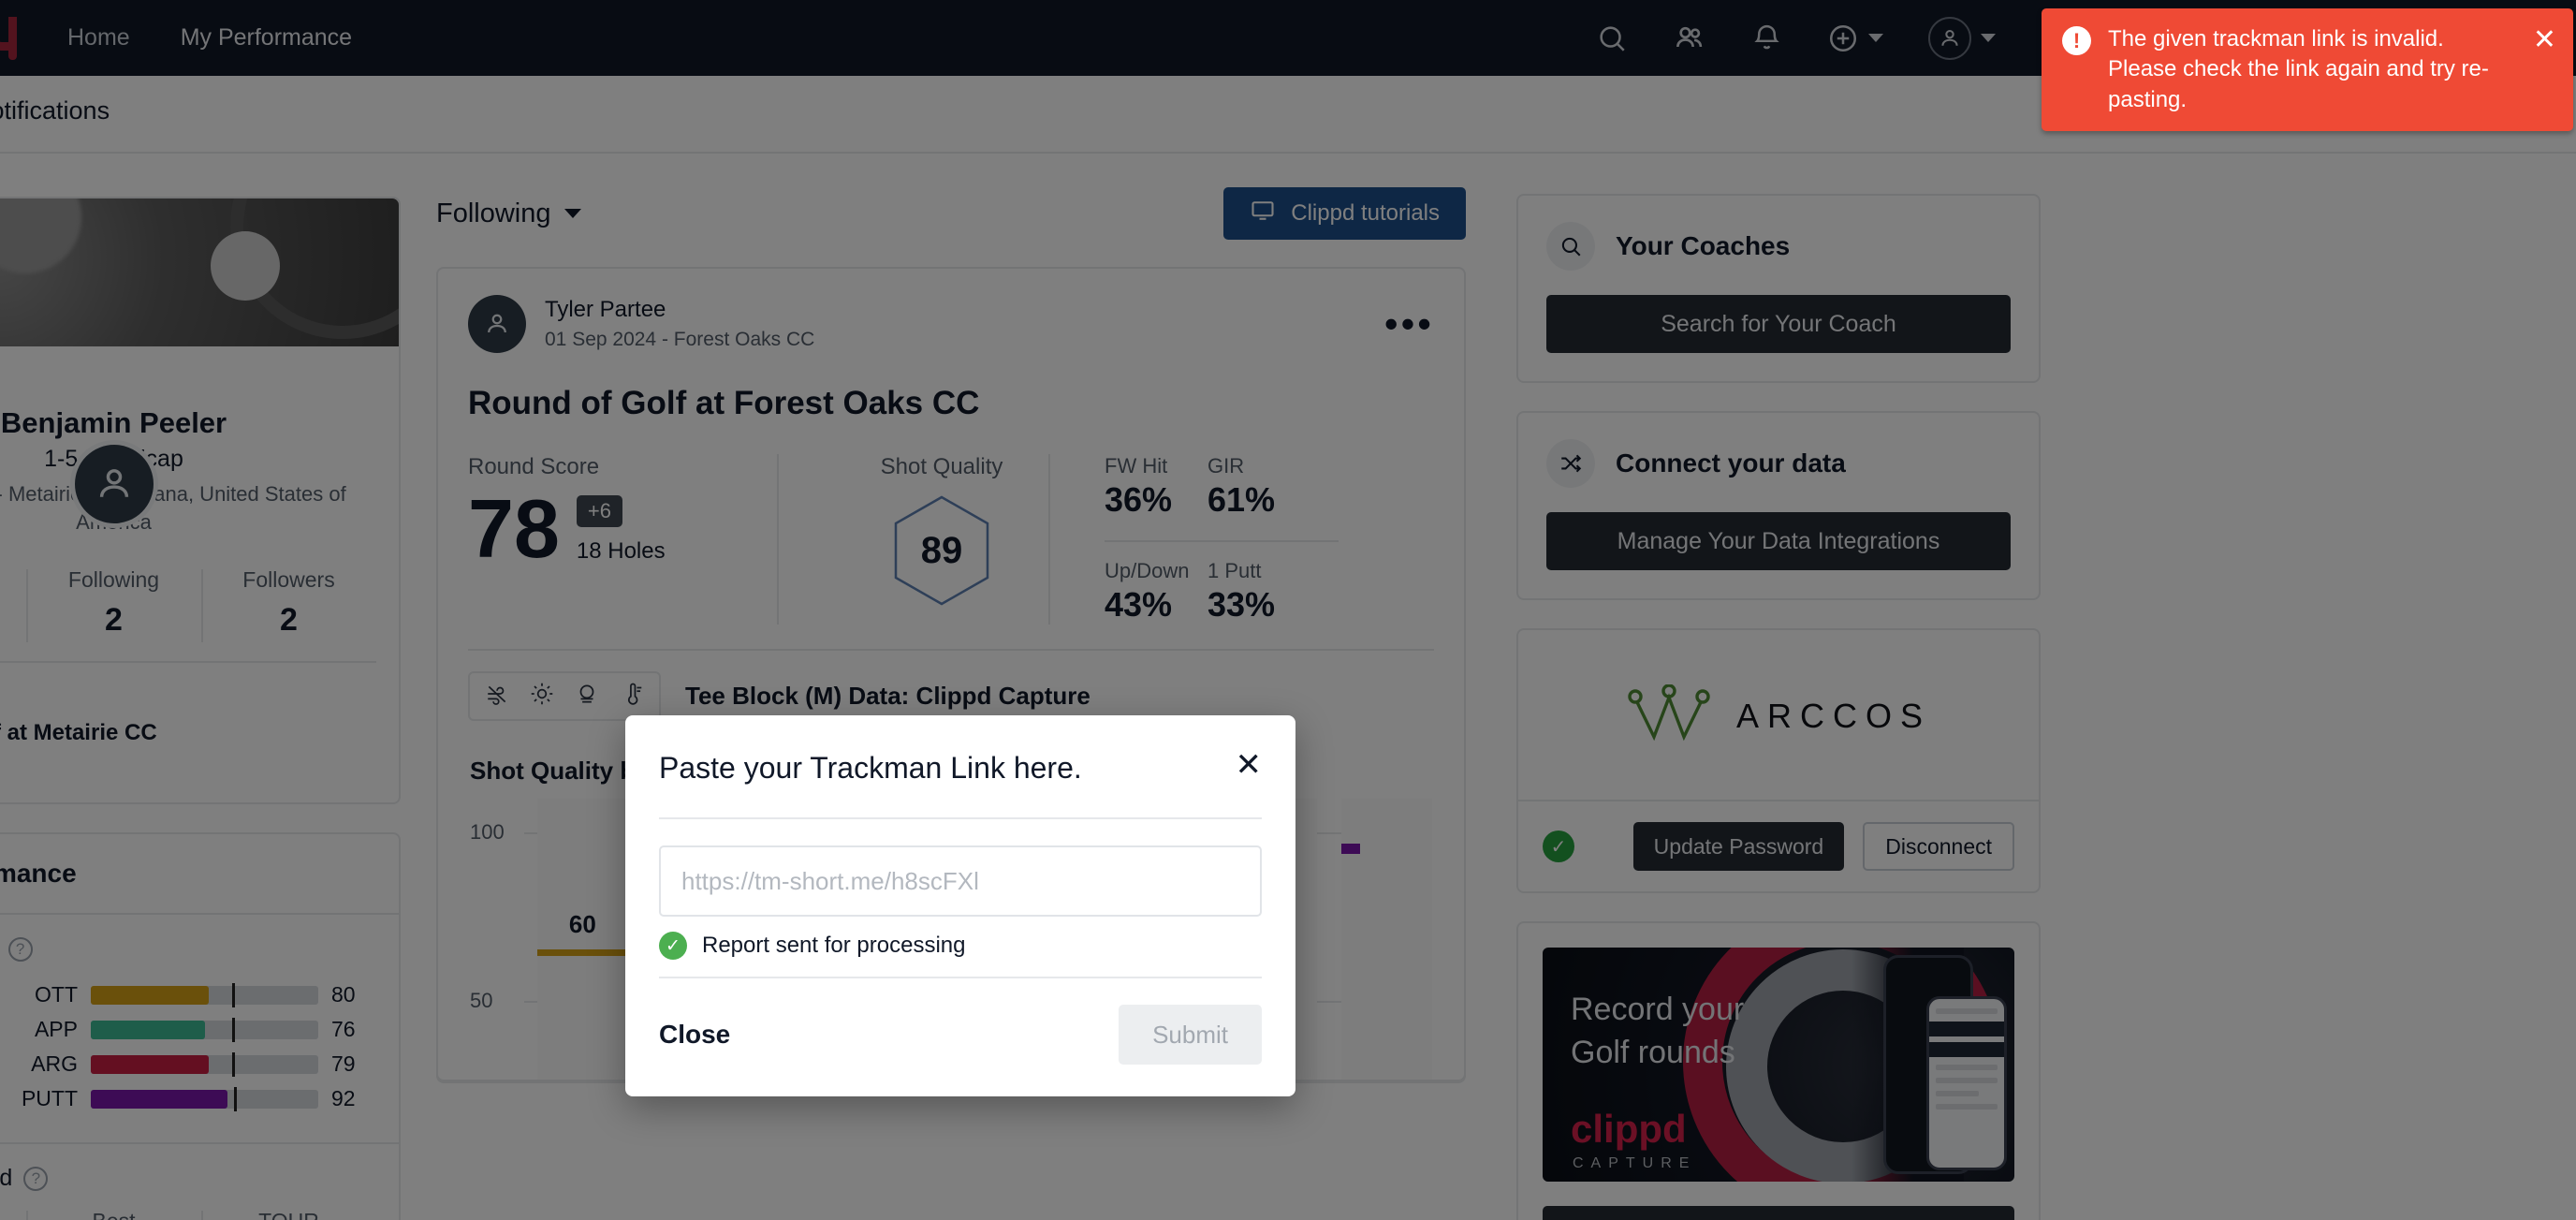 Image resolution: width=2576 pixels, height=1220 pixels. I want to click on modal-status-row: ✓ Report sent for processing, so click(961, 947).